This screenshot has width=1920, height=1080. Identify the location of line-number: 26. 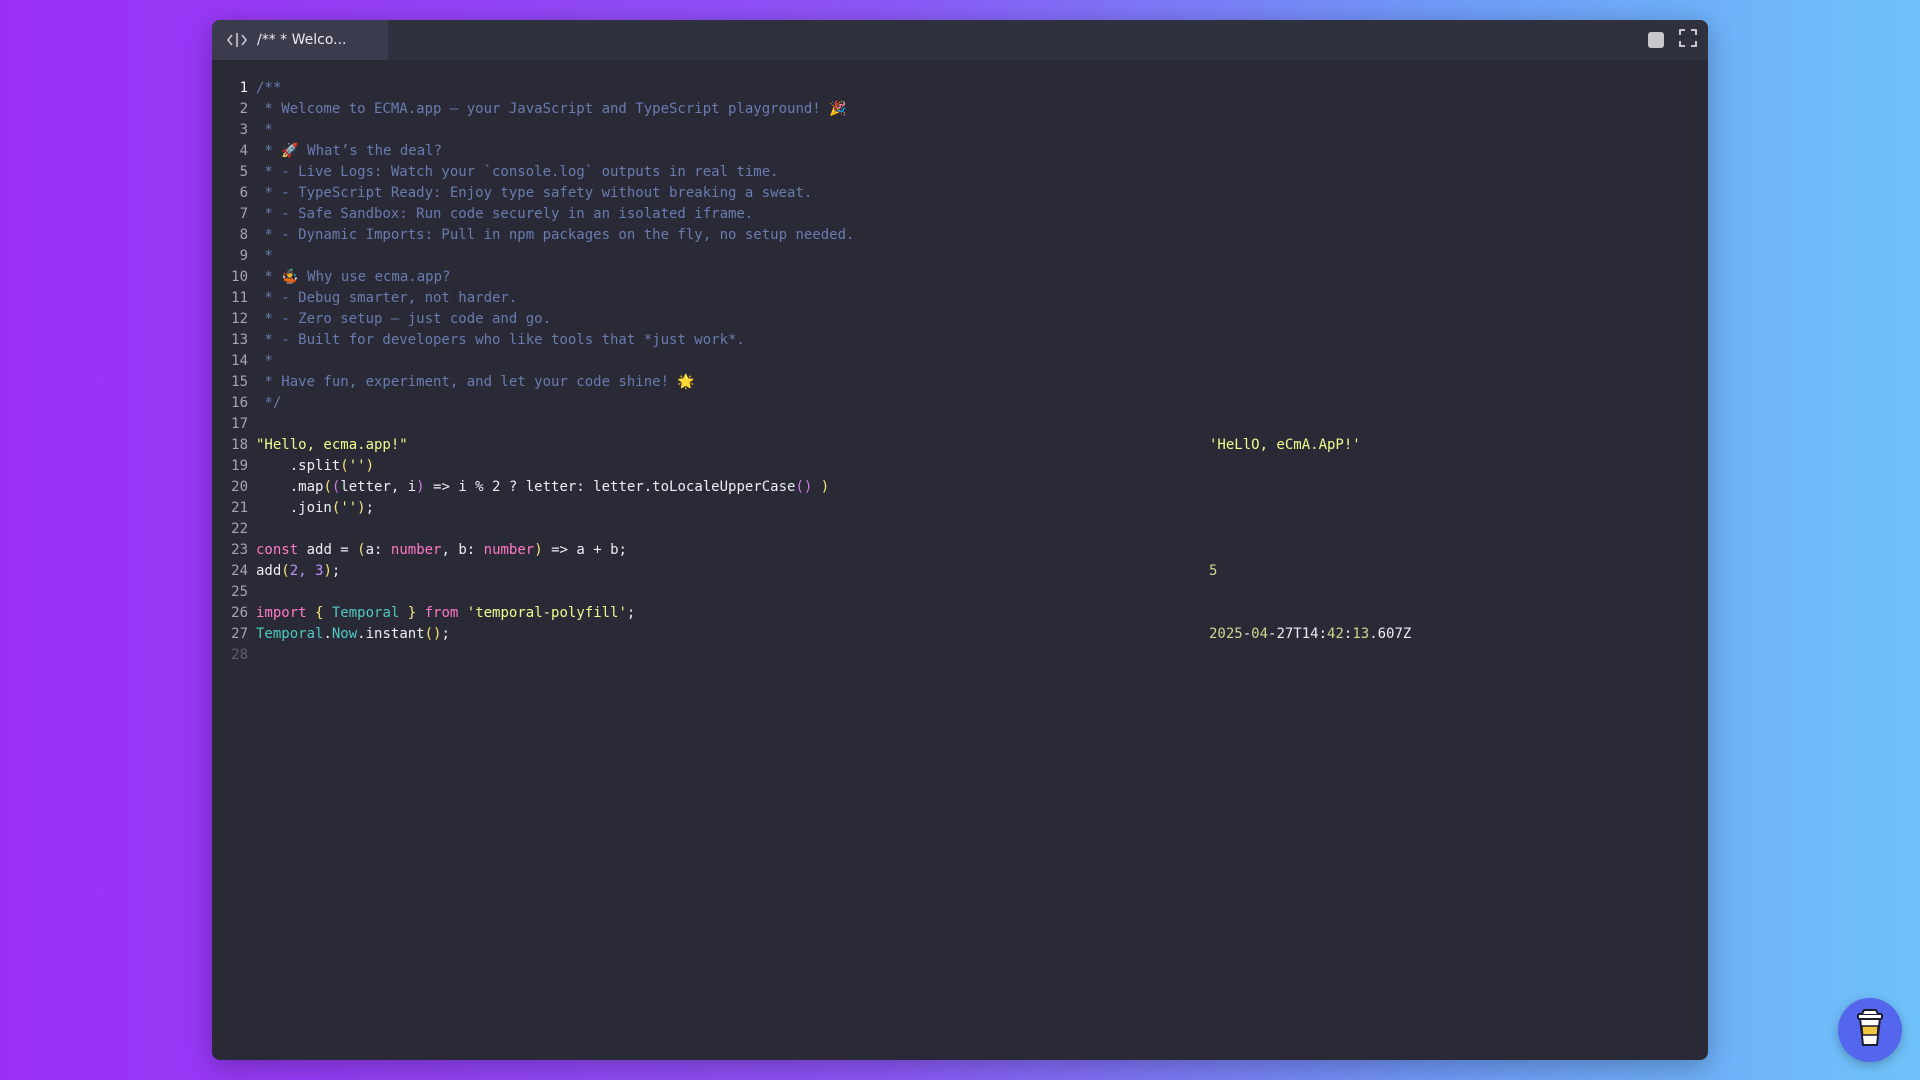
(239, 613).